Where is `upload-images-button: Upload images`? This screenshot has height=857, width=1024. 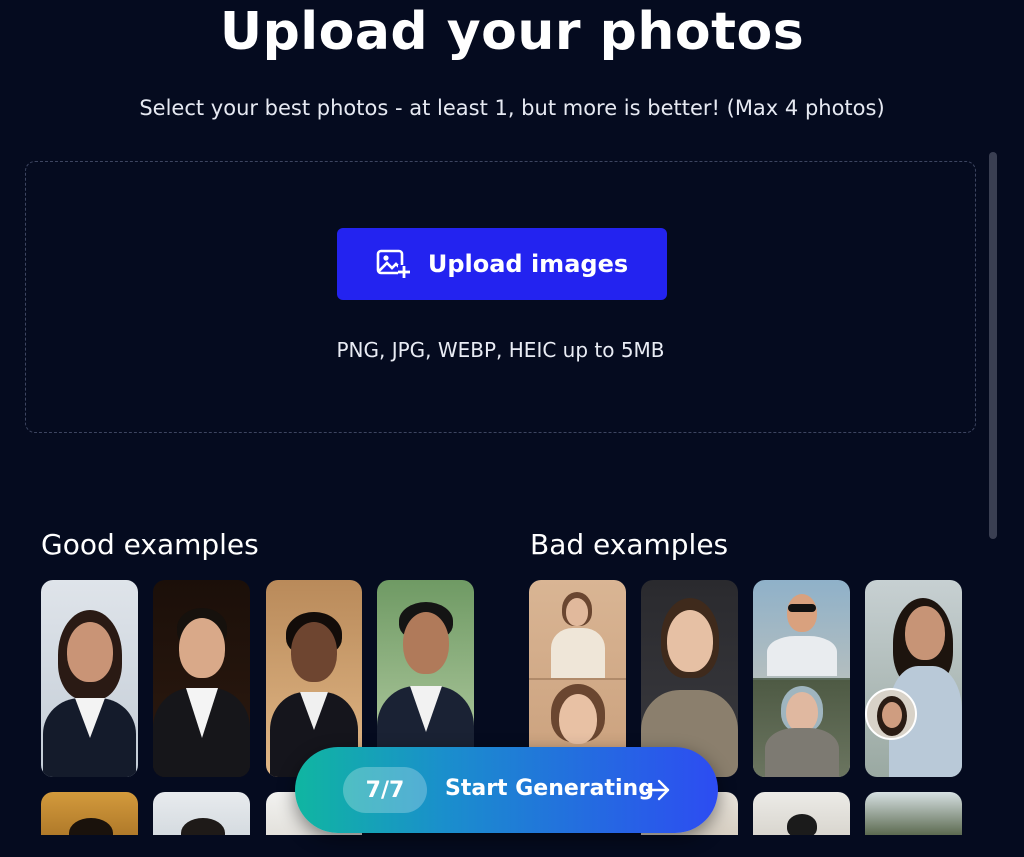
upload-images-button: Upload images is located at coordinates (502, 264).